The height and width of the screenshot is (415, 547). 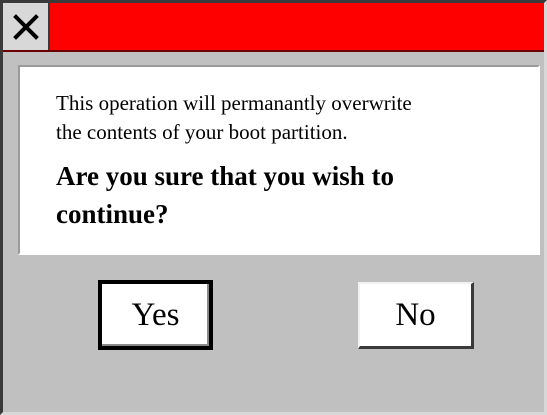 I want to click on title-bar, so click(x=273, y=27).